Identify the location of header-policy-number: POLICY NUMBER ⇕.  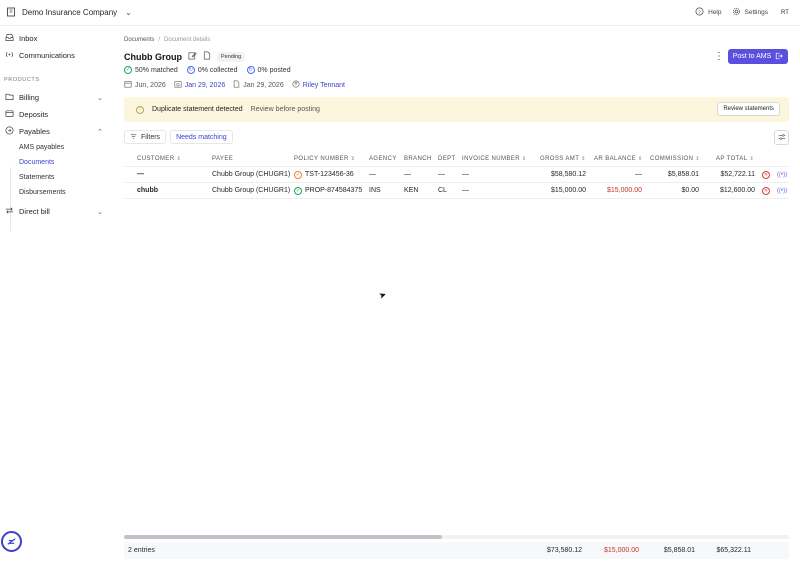
(324, 159).